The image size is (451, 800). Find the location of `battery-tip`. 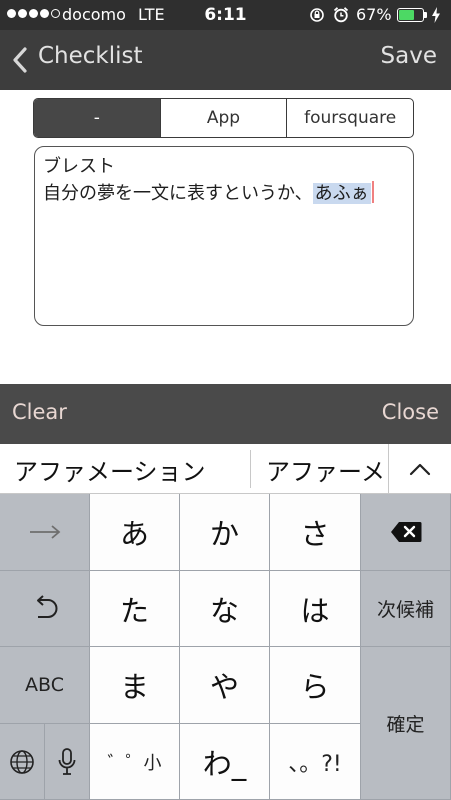

battery-tip is located at coordinates (425, 15).